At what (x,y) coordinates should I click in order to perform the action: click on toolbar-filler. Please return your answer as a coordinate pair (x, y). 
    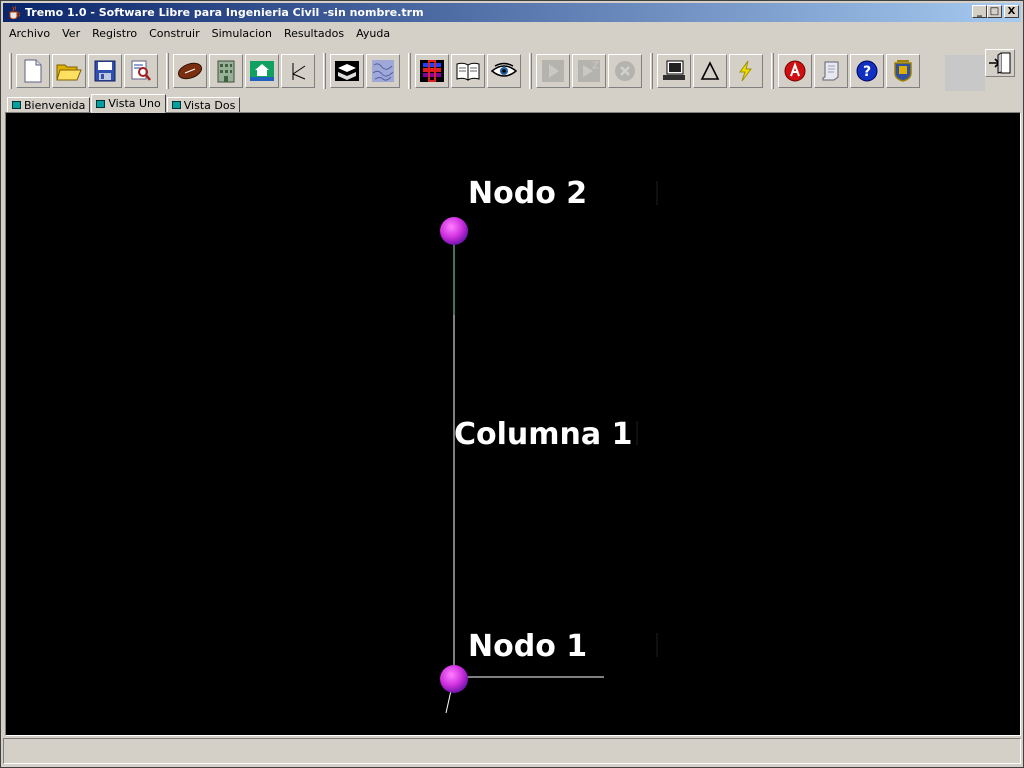
    Looking at the image, I should click on (965, 73).